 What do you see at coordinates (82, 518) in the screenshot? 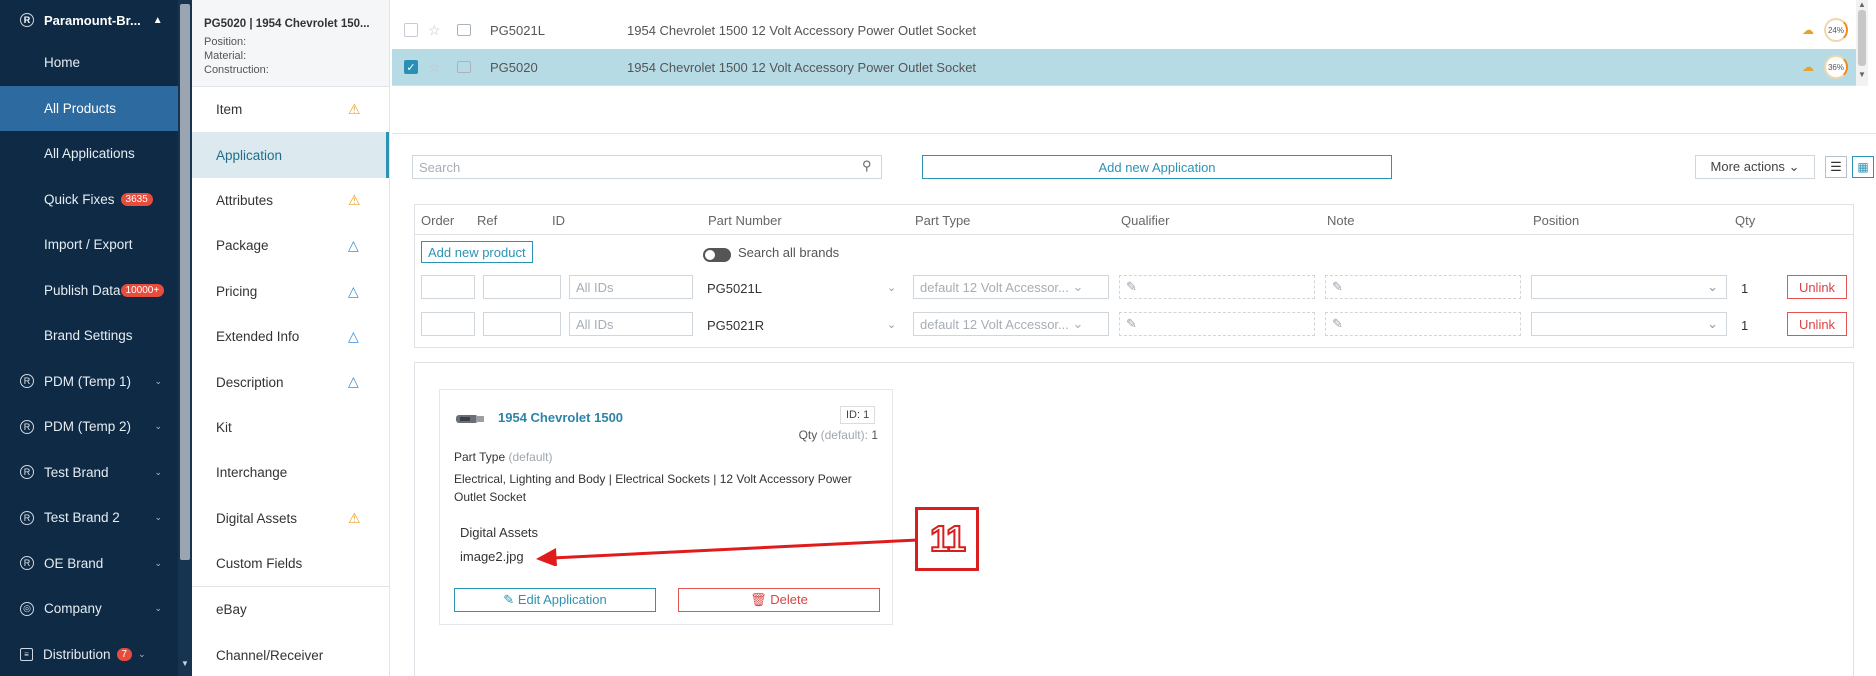
I see `nav-group-label: Test Brand 2` at bounding box center [82, 518].